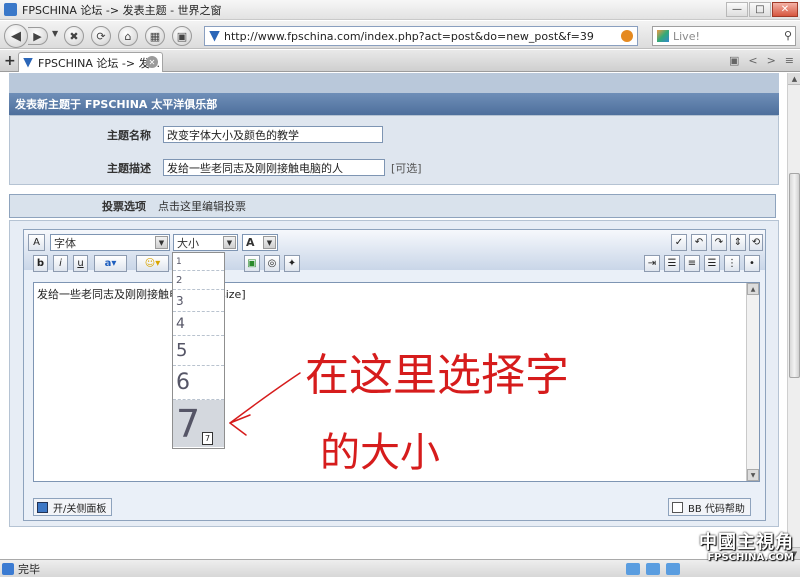 The width and height of the screenshot is (800, 577). Describe the element at coordinates (789, 60) in the screenshot. I see `tab-list-icon: ≡` at that location.